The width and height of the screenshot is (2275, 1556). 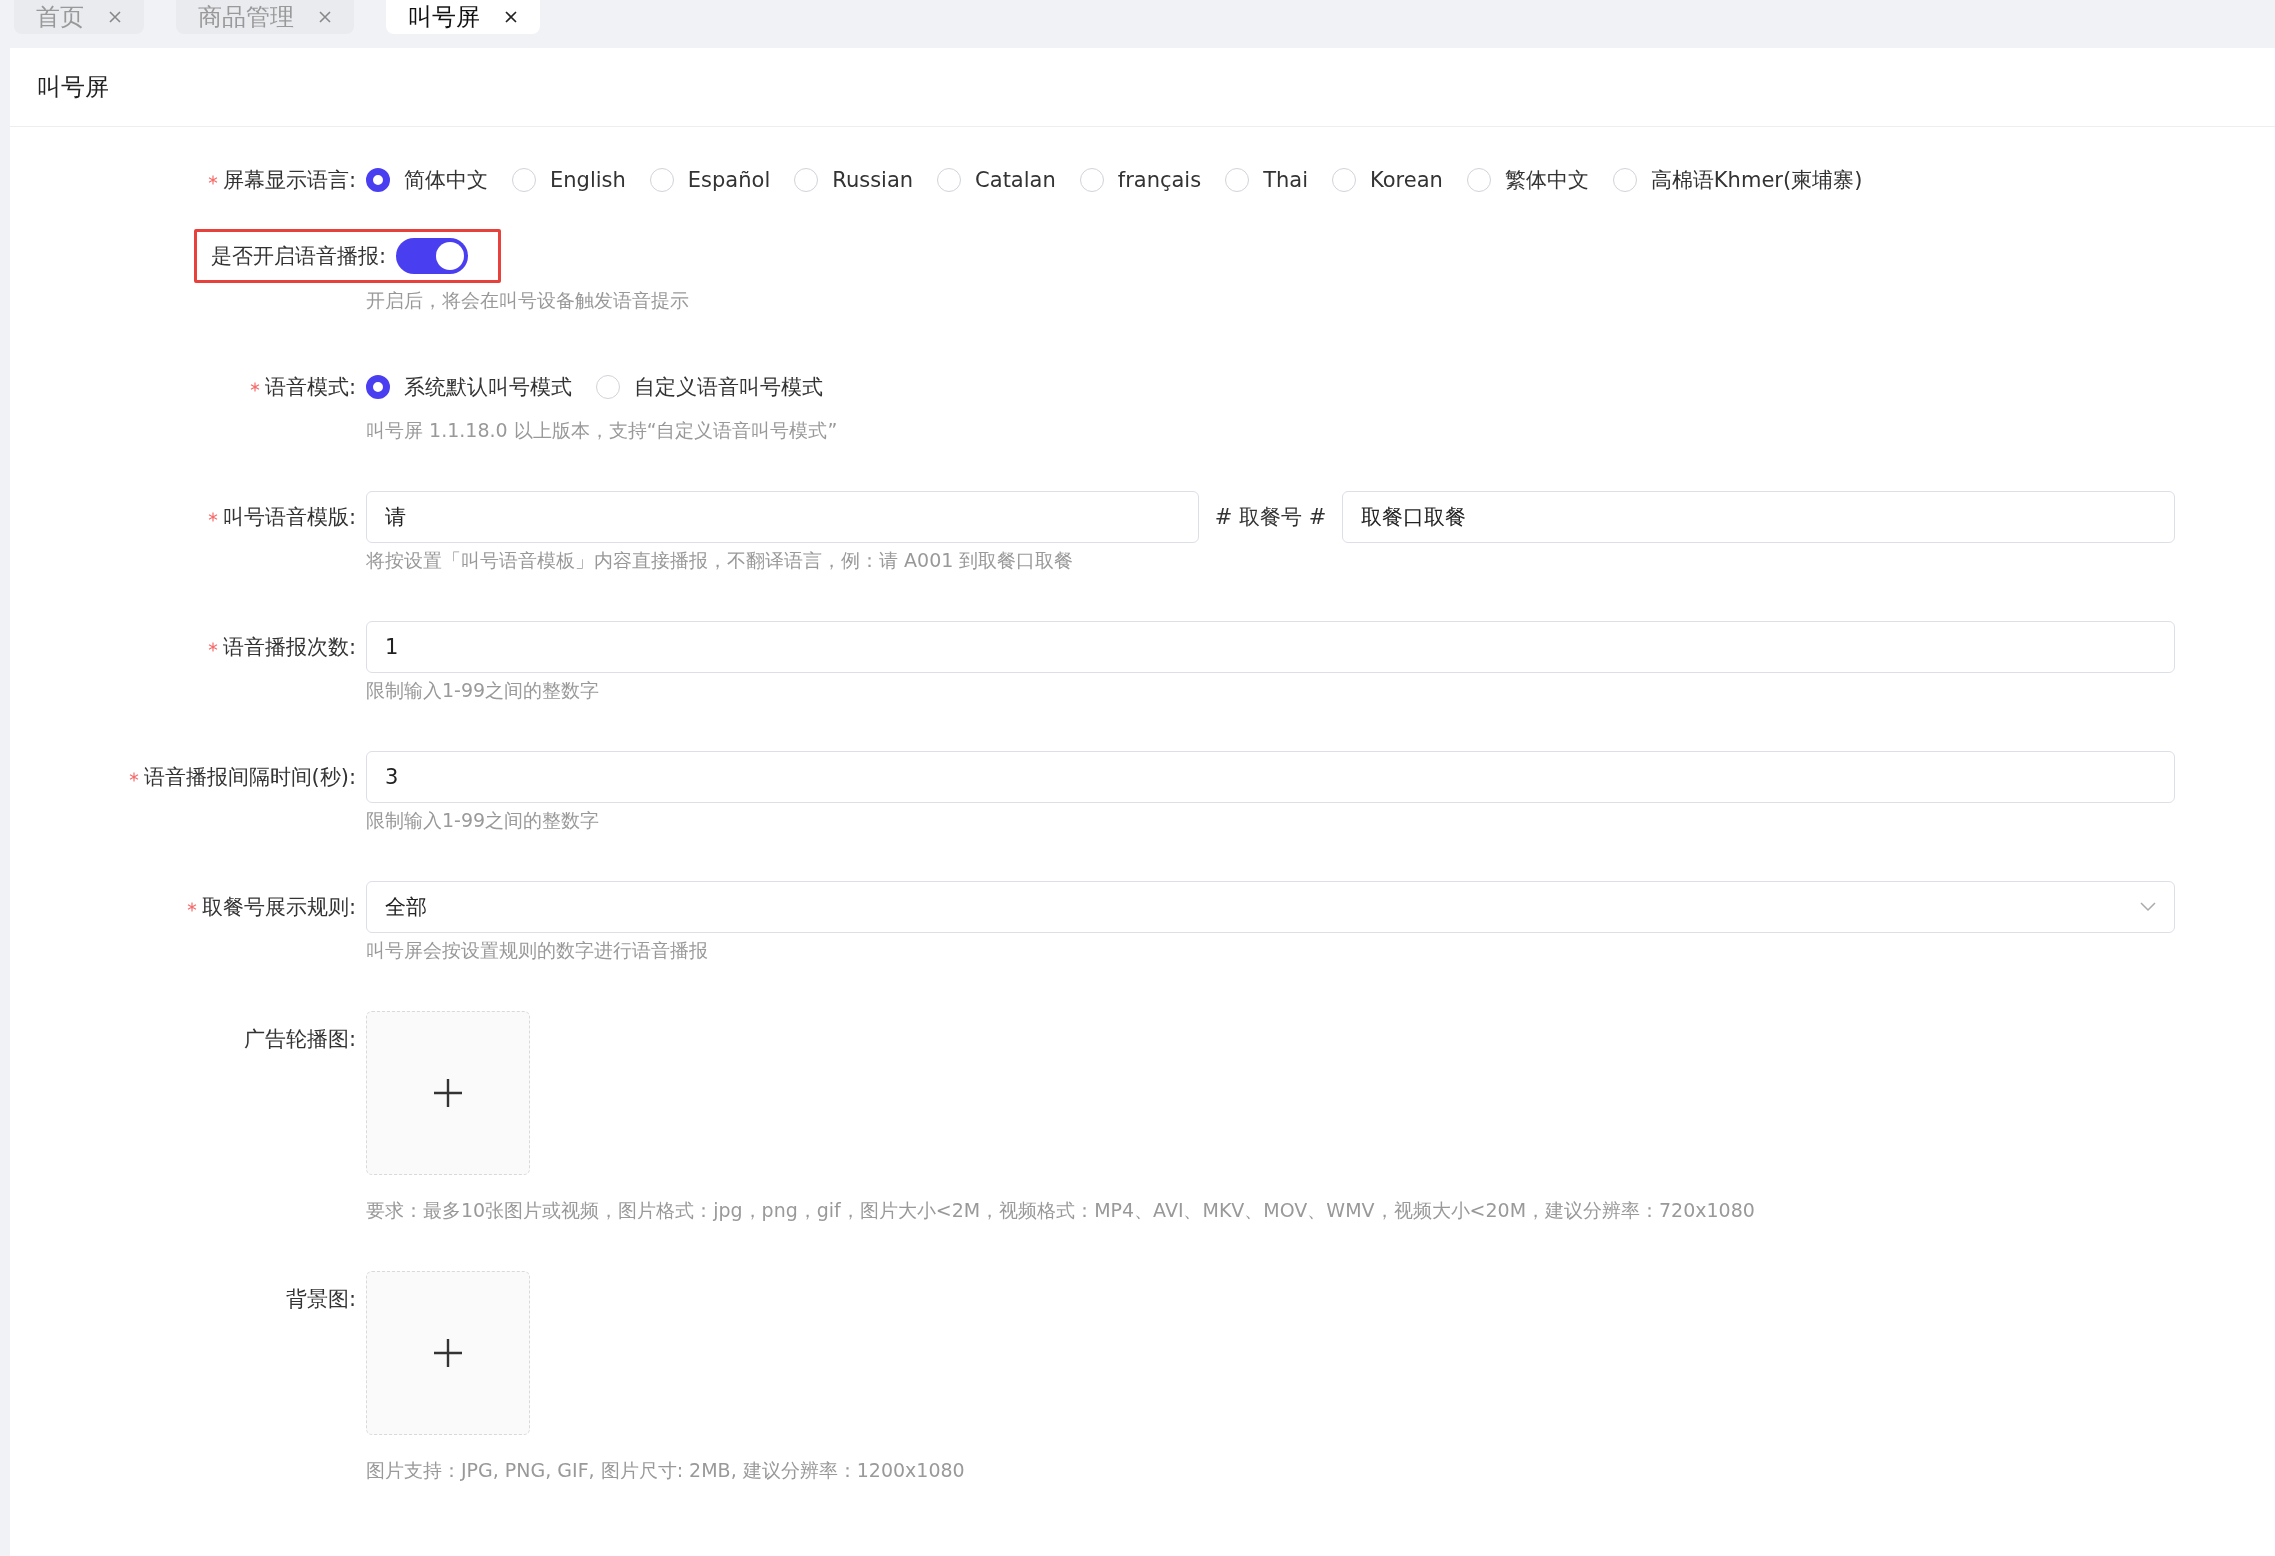 What do you see at coordinates (289, 180) in the screenshot?
I see `field-label: 屏幕显示语言:` at bounding box center [289, 180].